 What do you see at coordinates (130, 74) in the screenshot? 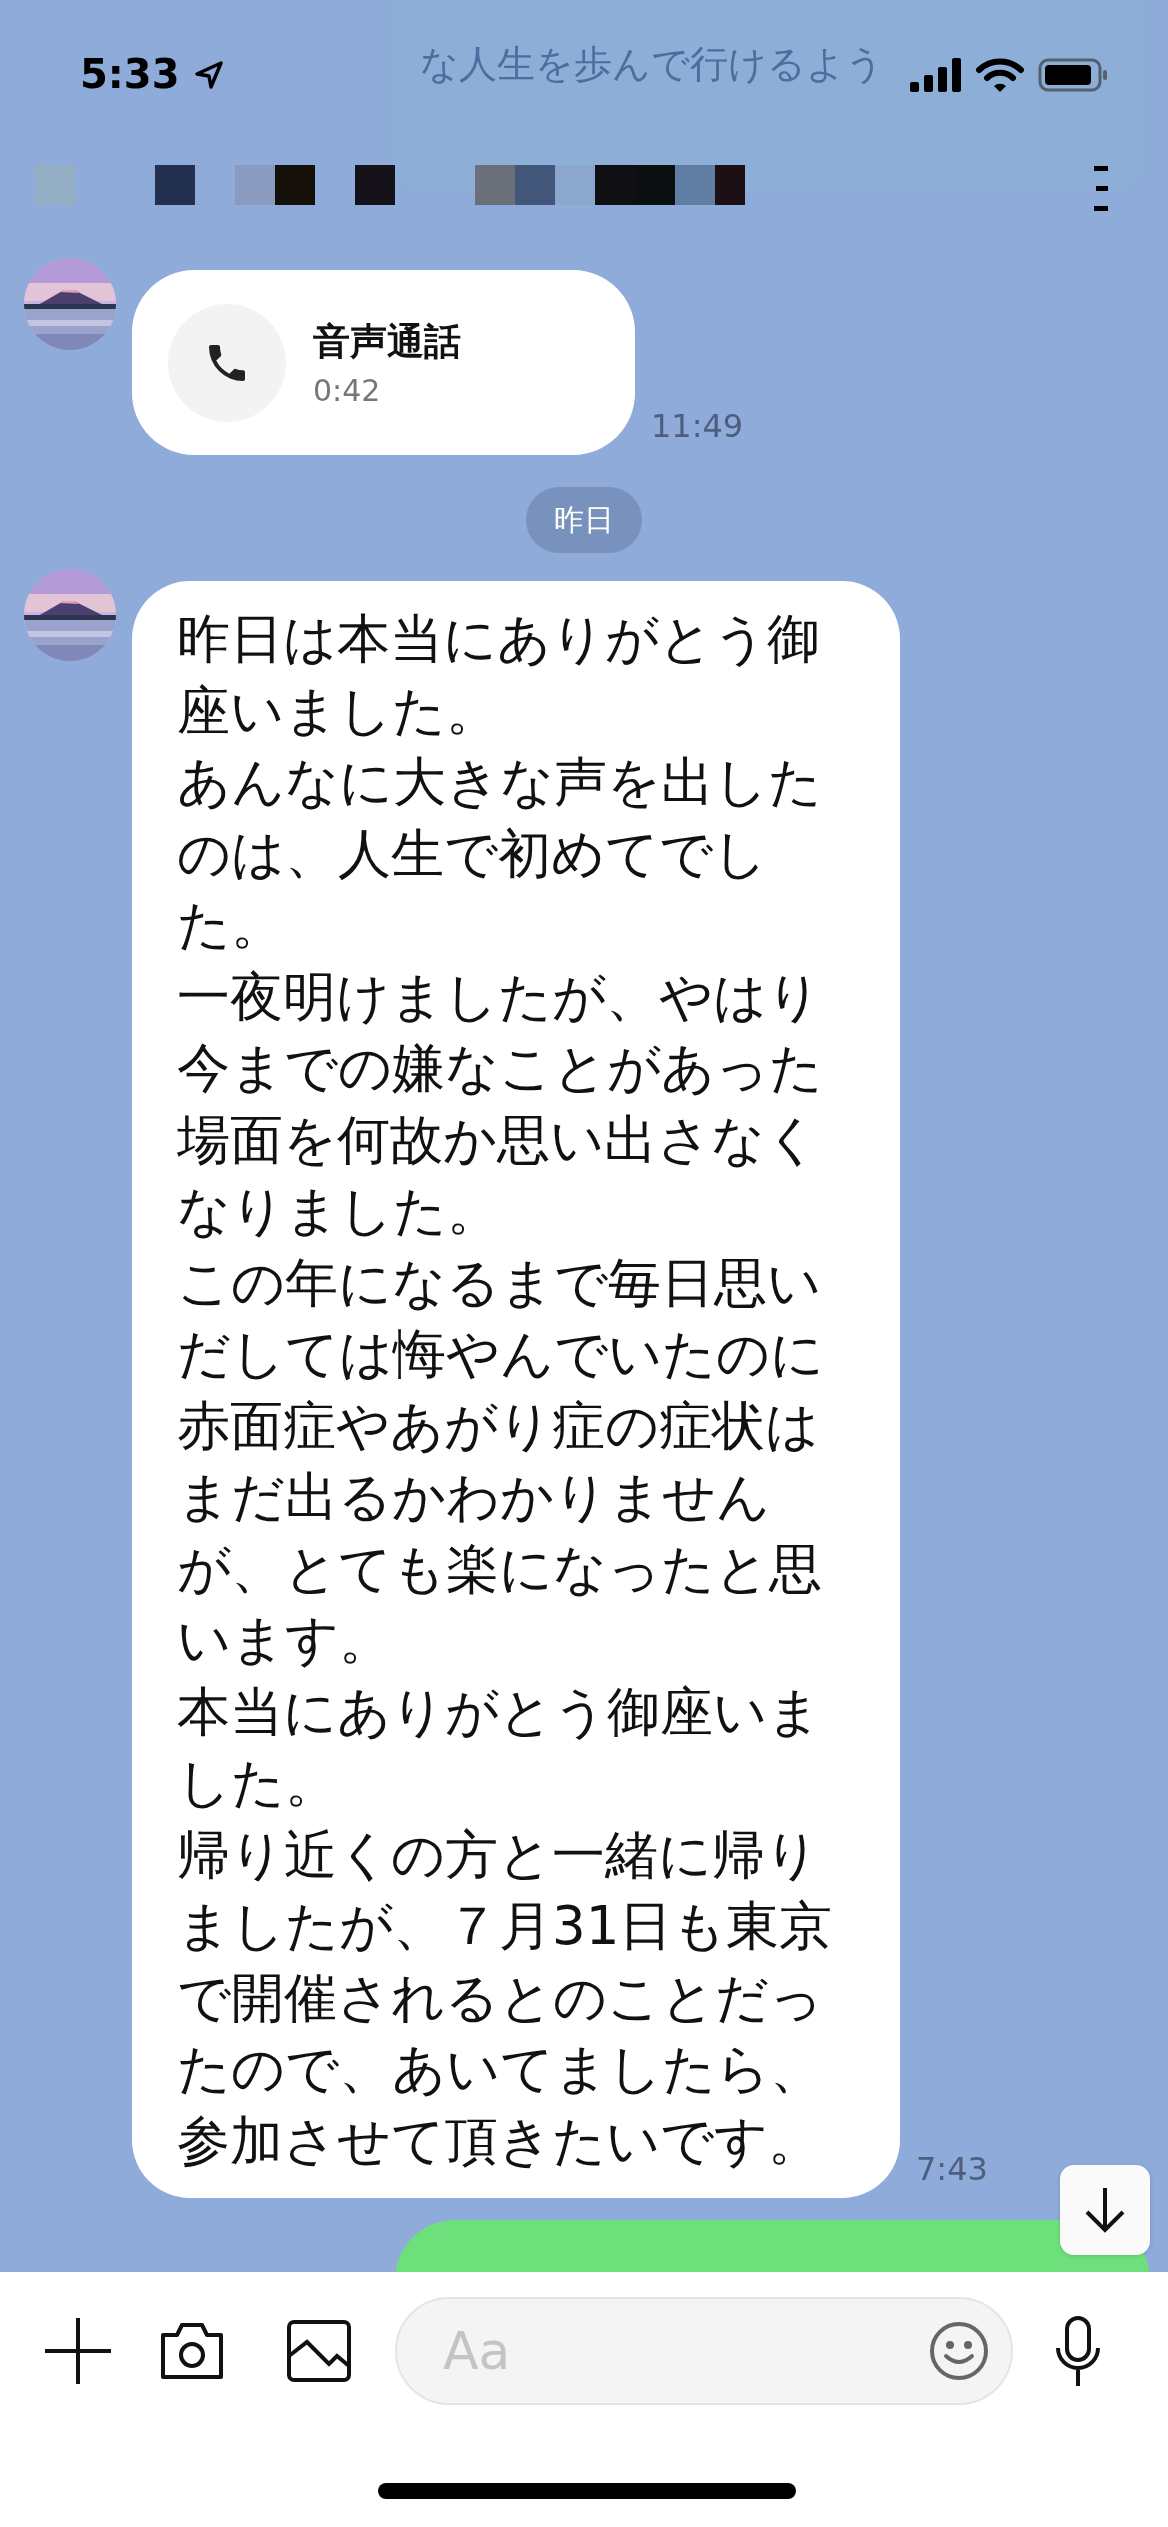
I see `status-time: 5:33` at bounding box center [130, 74].